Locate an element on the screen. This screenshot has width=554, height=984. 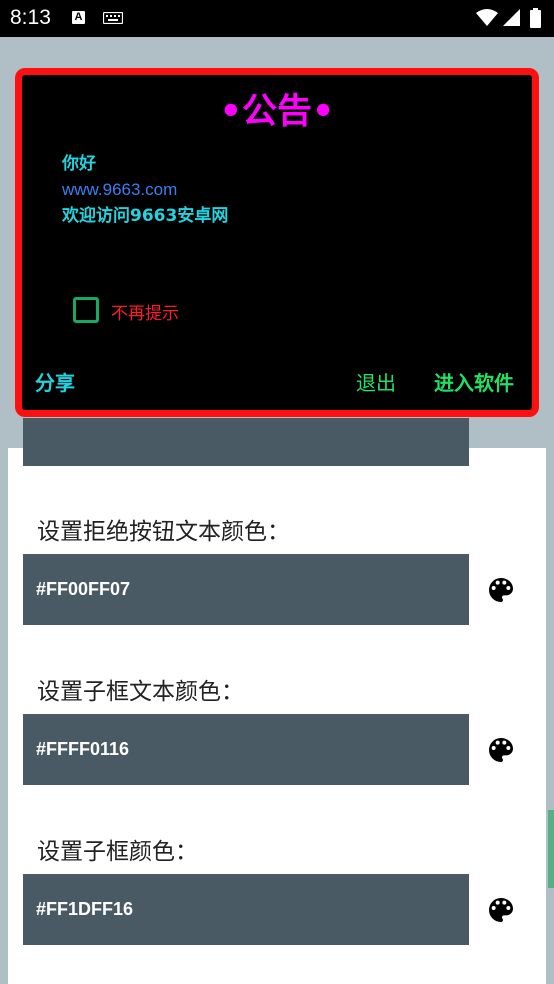
a-notification-icon: A is located at coordinates (78, 17).